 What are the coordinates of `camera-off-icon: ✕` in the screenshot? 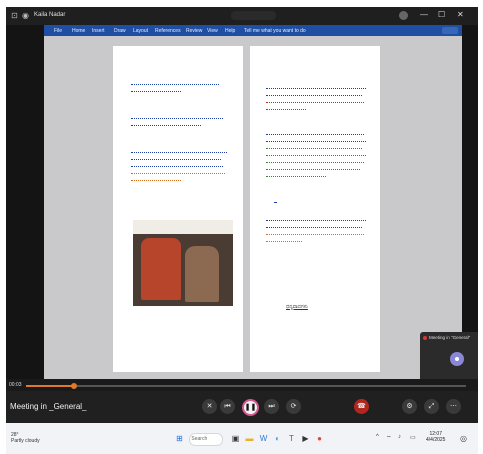 It's located at (209, 406).